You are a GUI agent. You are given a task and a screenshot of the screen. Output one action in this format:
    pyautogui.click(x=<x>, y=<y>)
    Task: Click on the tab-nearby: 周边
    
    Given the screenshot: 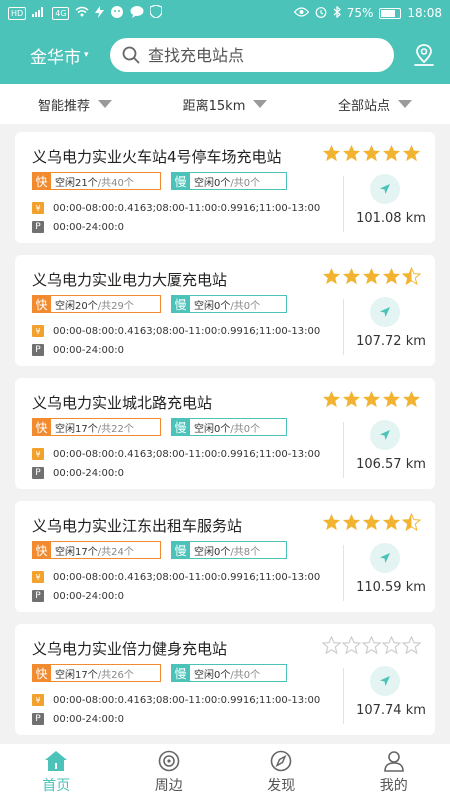 What is the action you would take?
    pyautogui.click(x=169, y=772)
    